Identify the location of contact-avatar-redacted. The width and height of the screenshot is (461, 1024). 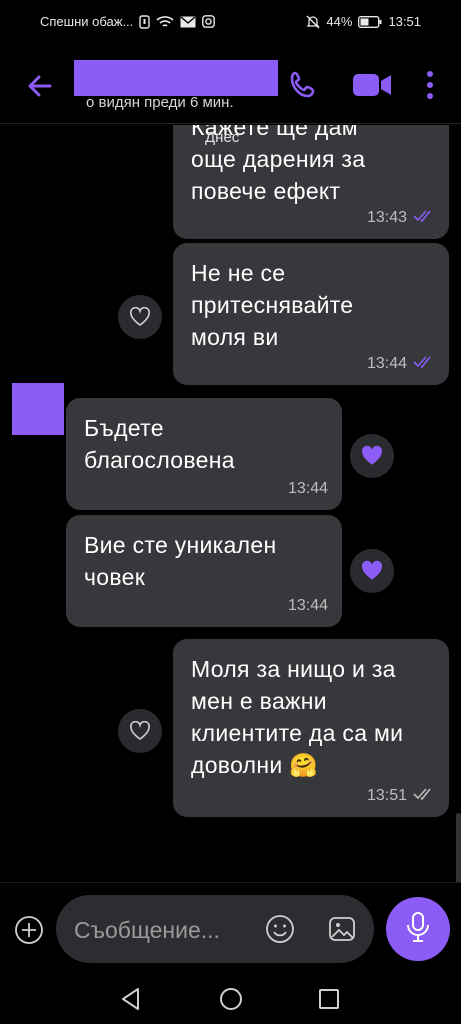
(38, 409).